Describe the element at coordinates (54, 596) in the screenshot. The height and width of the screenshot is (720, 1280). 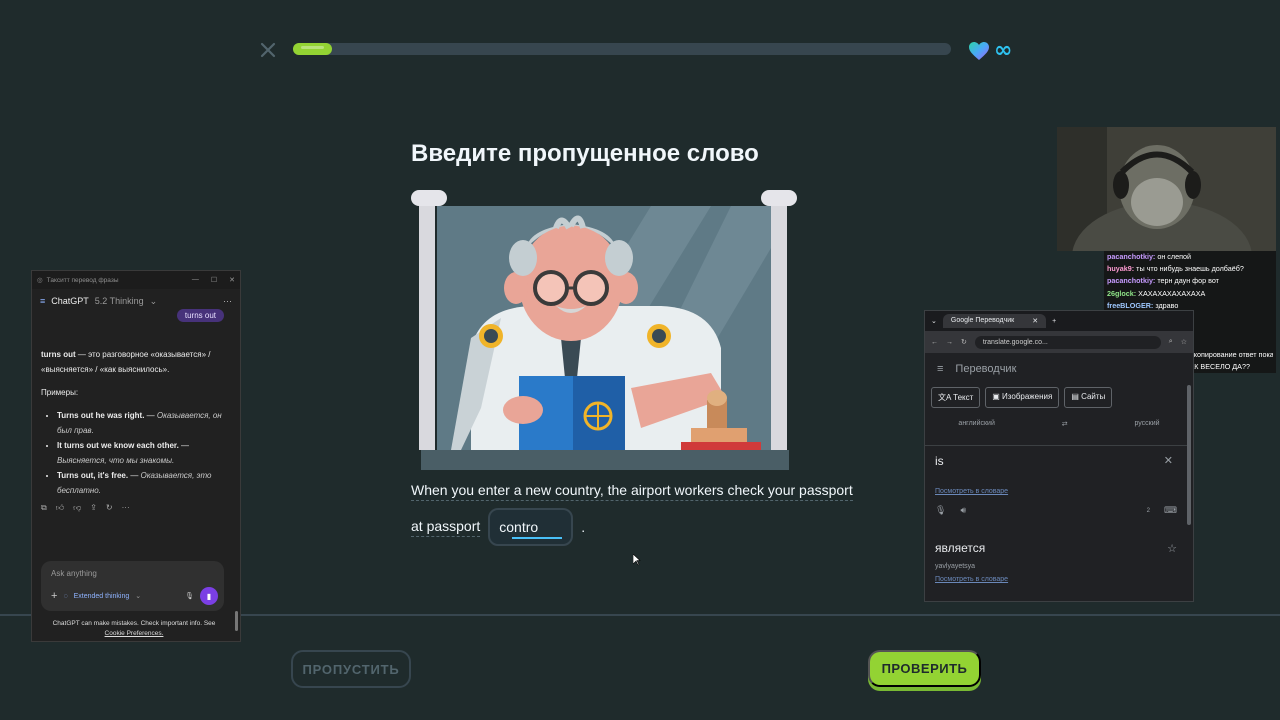
I see `add-icon: +` at that location.